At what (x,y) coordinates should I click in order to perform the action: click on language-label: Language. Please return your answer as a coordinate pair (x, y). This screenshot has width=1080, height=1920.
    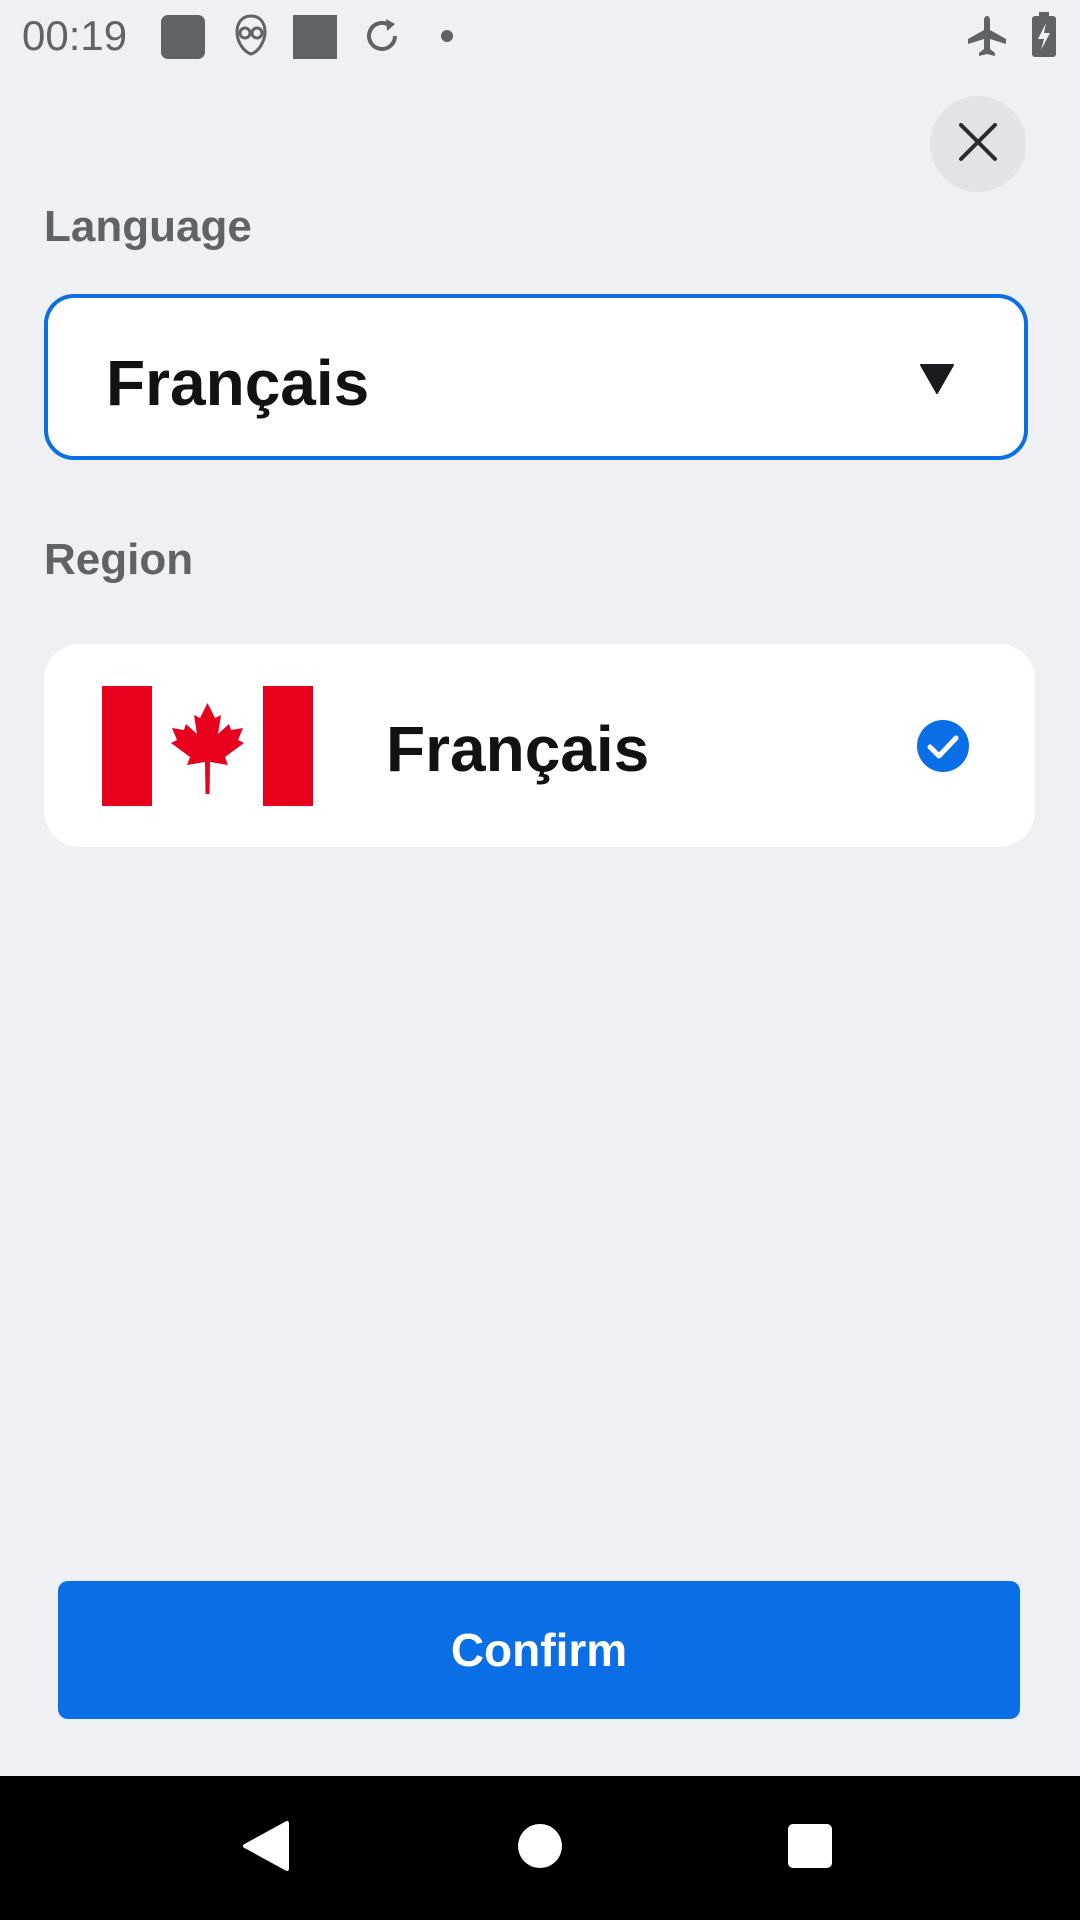
    Looking at the image, I should click on (148, 226).